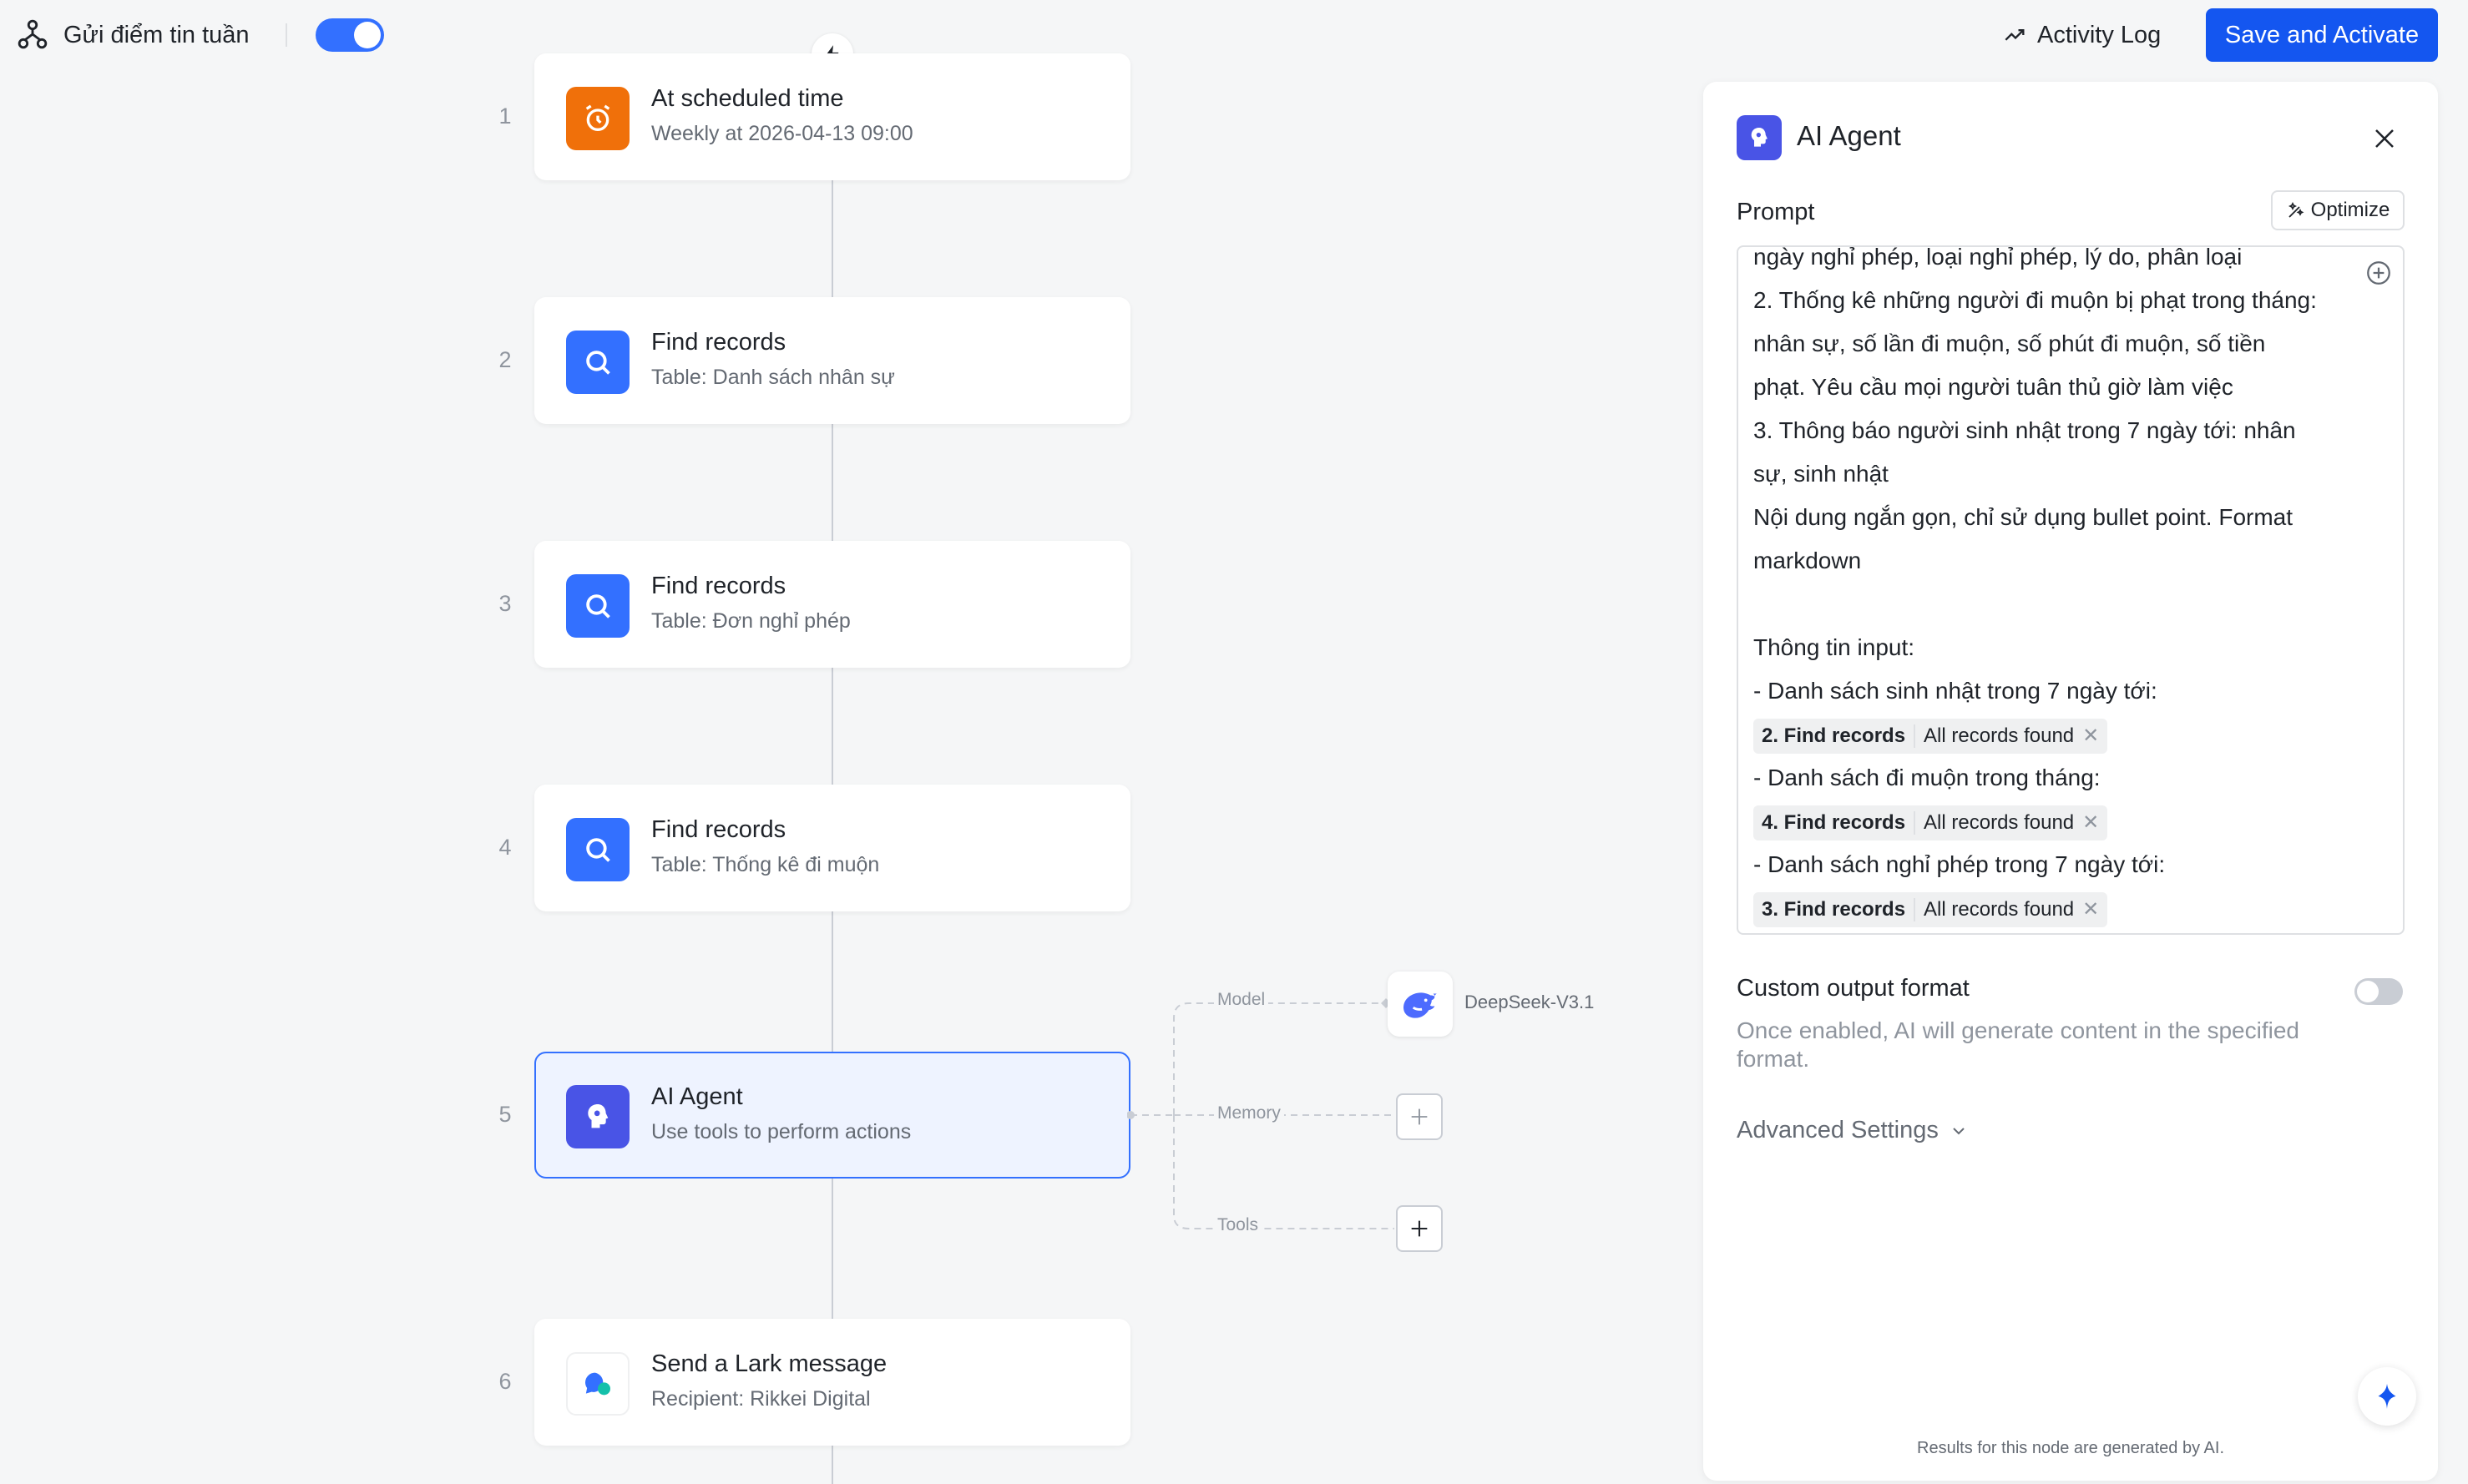 The width and height of the screenshot is (2468, 1484). Describe the element at coordinates (1959, 1130) in the screenshot. I see `chevron-down-icon` at that location.